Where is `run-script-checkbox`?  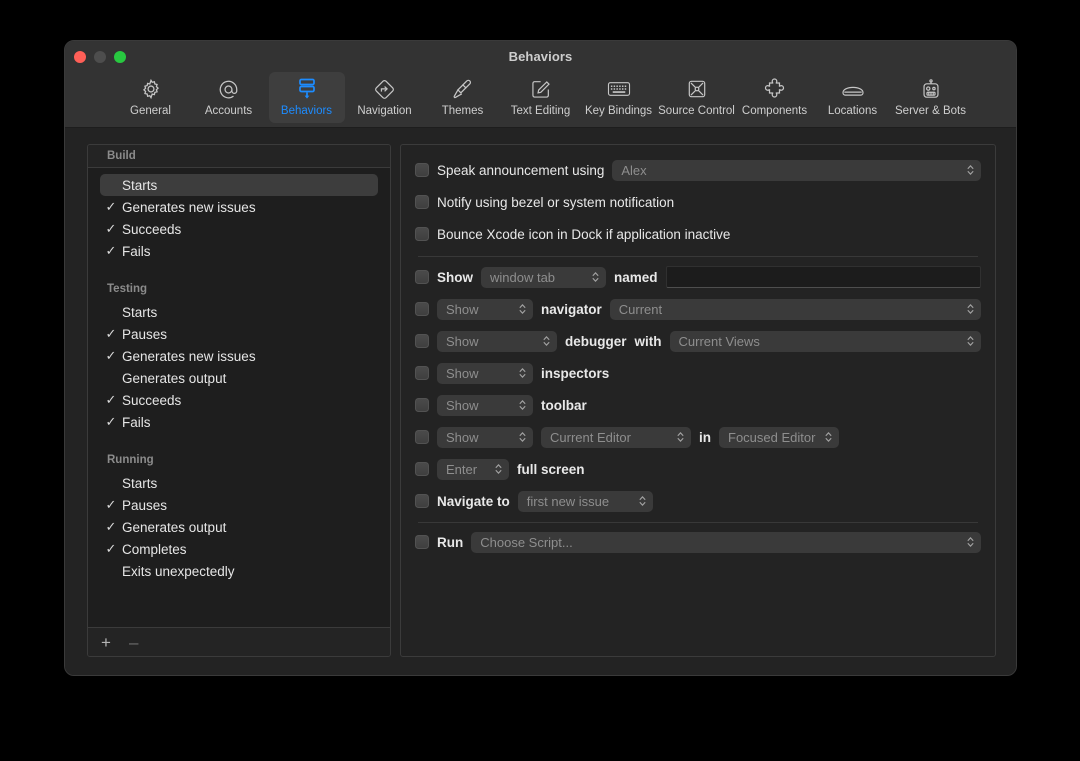
run-script-checkbox is located at coordinates (422, 542).